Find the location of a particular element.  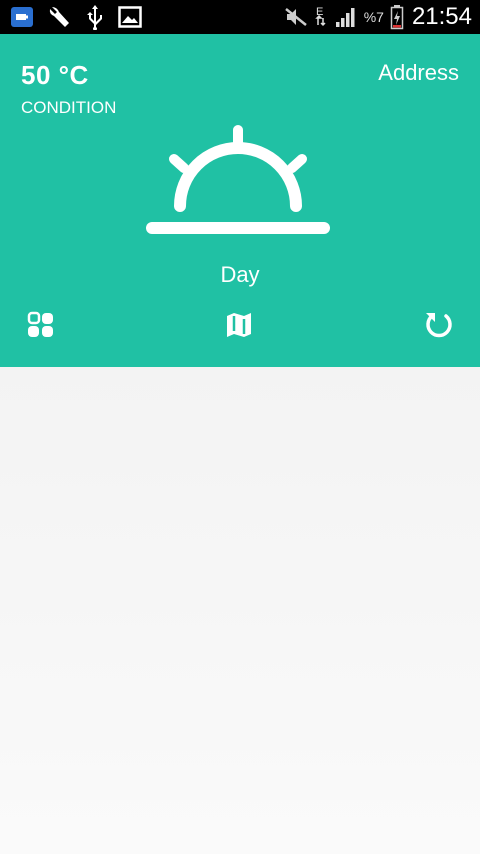

clock: 21:54 is located at coordinates (441, 16).